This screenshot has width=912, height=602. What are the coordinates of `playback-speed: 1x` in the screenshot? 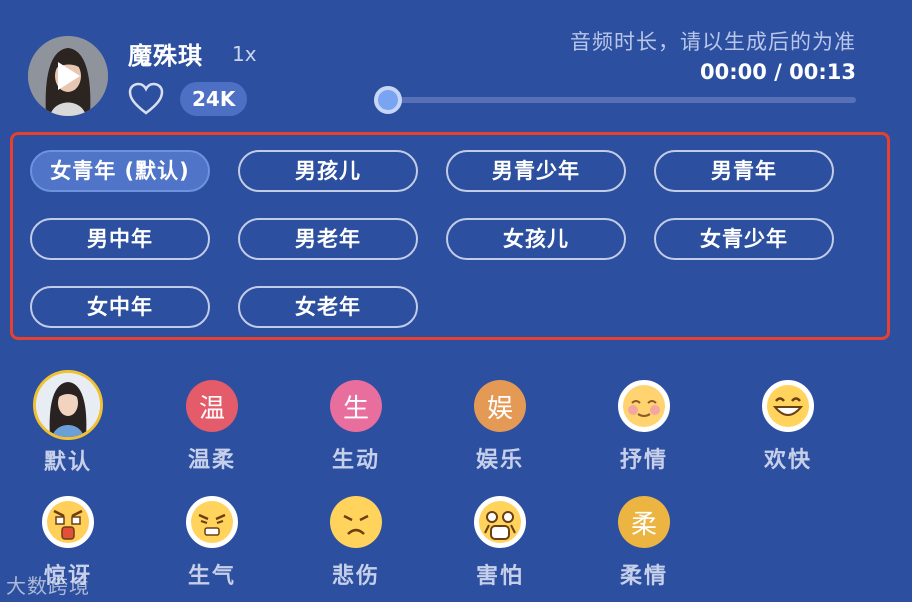 It's located at (244, 54).